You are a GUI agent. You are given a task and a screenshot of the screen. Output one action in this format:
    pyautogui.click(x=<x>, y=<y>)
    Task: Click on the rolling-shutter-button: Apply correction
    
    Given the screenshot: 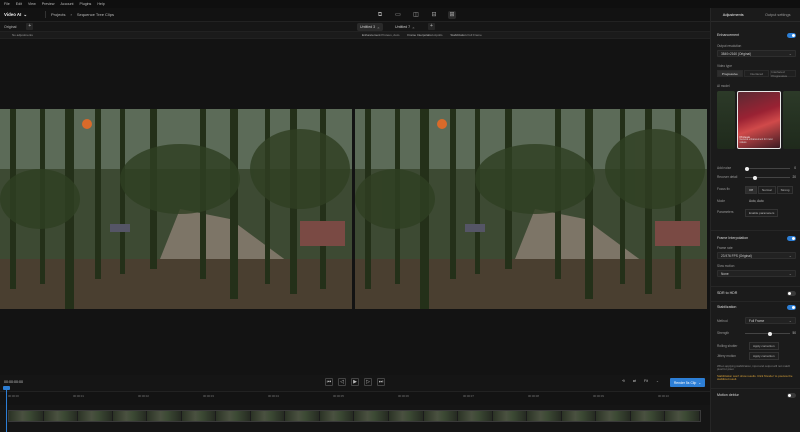 What is the action you would take?
    pyautogui.click(x=764, y=346)
    